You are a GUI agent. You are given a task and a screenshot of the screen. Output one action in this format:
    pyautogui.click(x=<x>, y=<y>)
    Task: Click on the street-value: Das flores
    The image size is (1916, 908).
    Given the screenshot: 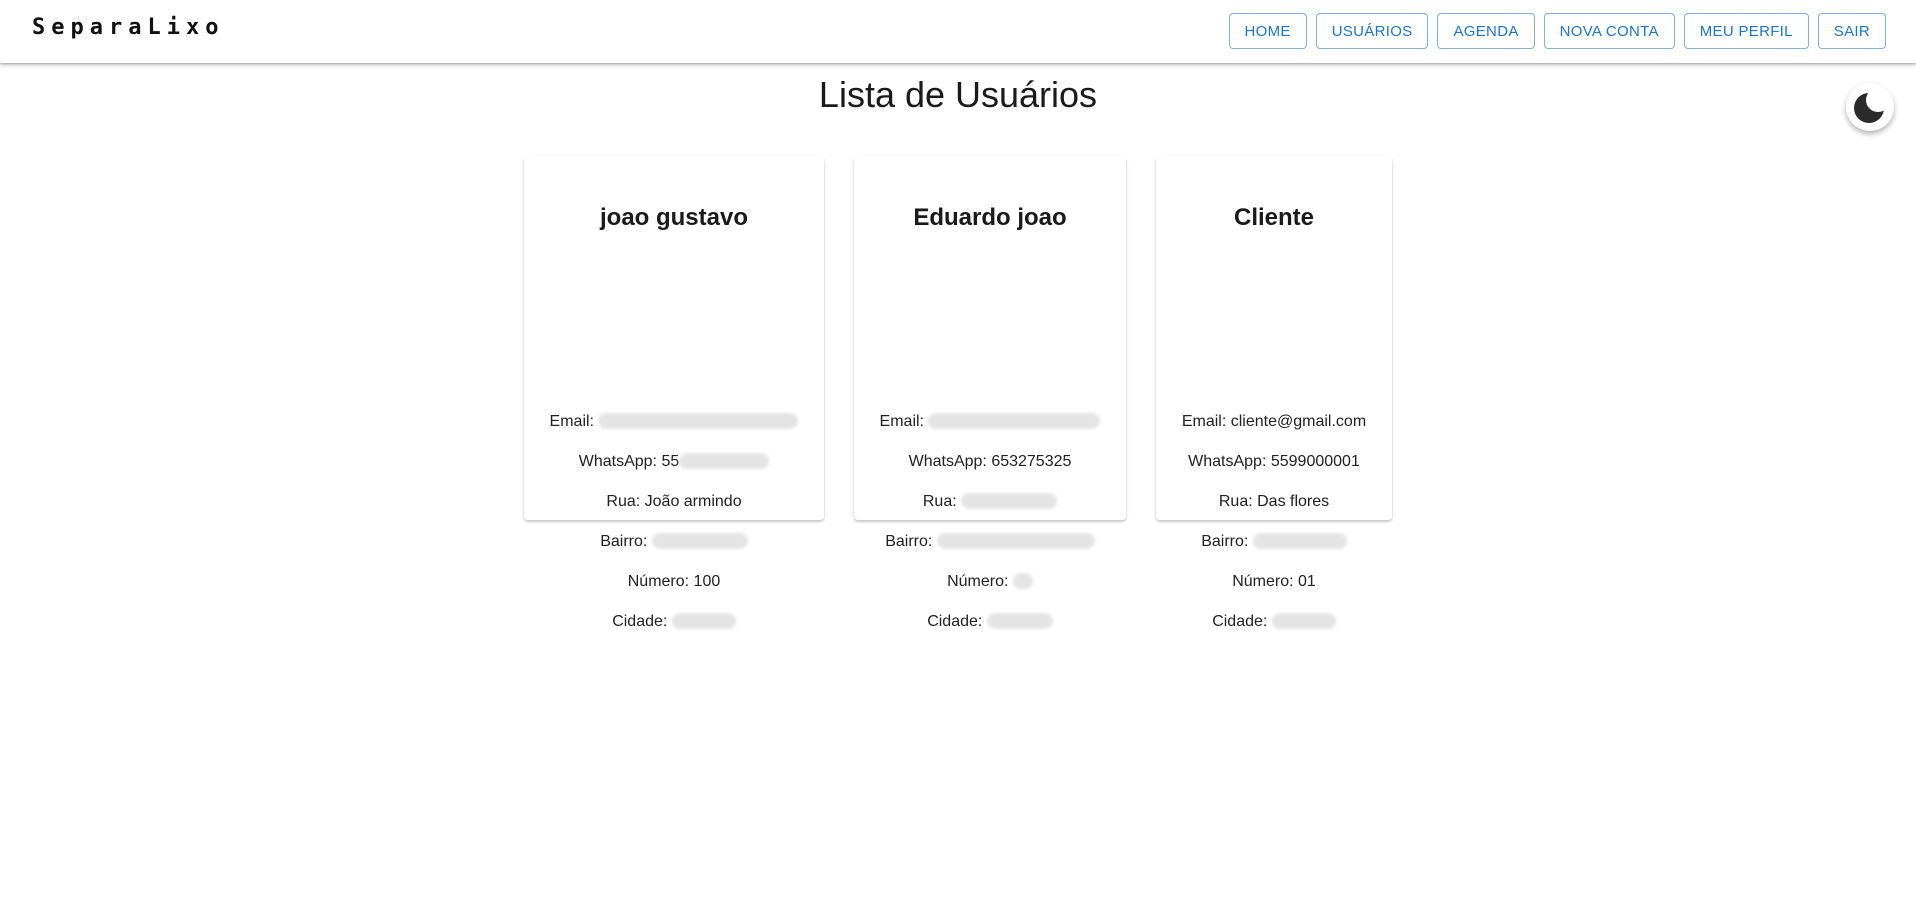 What is the action you would take?
    pyautogui.click(x=1293, y=501)
    